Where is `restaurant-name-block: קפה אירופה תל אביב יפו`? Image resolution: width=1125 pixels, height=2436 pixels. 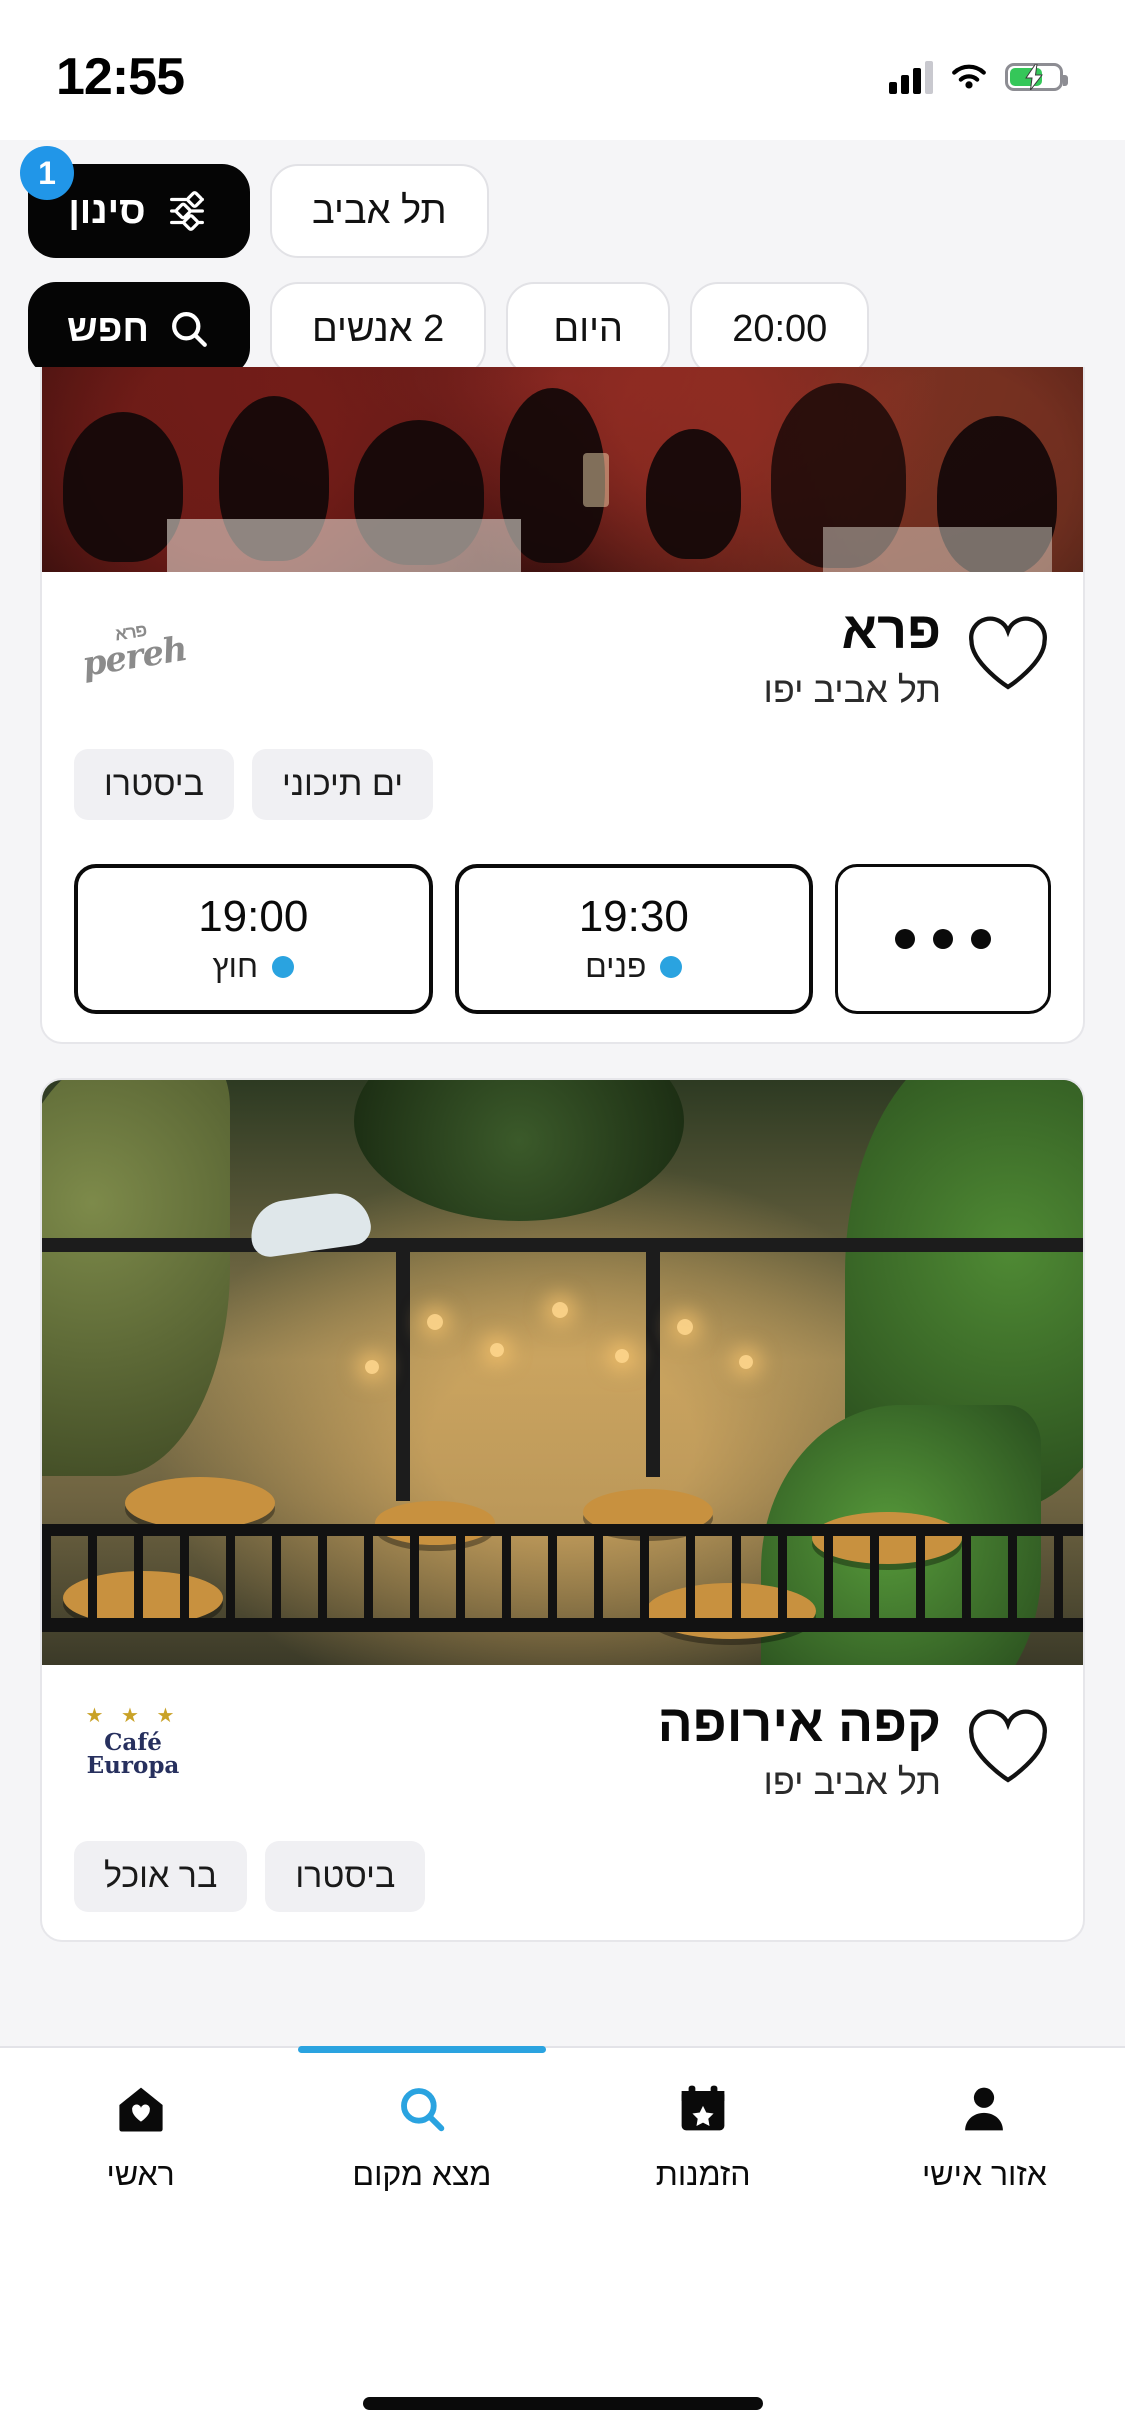
restaurant-name-block: קפה אירופה תל אביב יפו is located at coordinates (578, 1749).